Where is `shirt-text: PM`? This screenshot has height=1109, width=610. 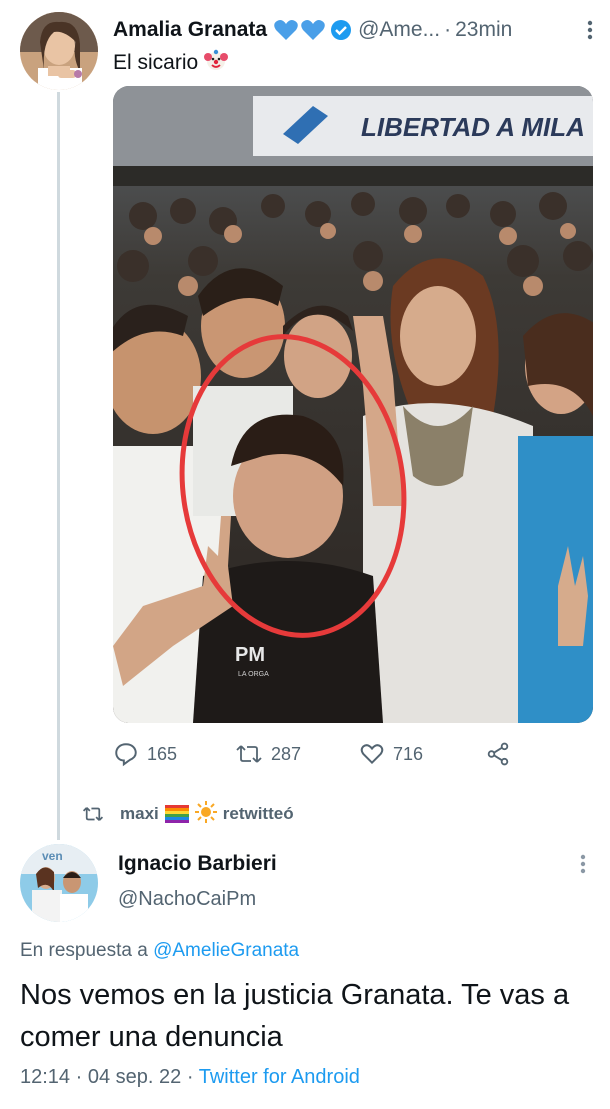
shirt-text: PM is located at coordinates (250, 655).